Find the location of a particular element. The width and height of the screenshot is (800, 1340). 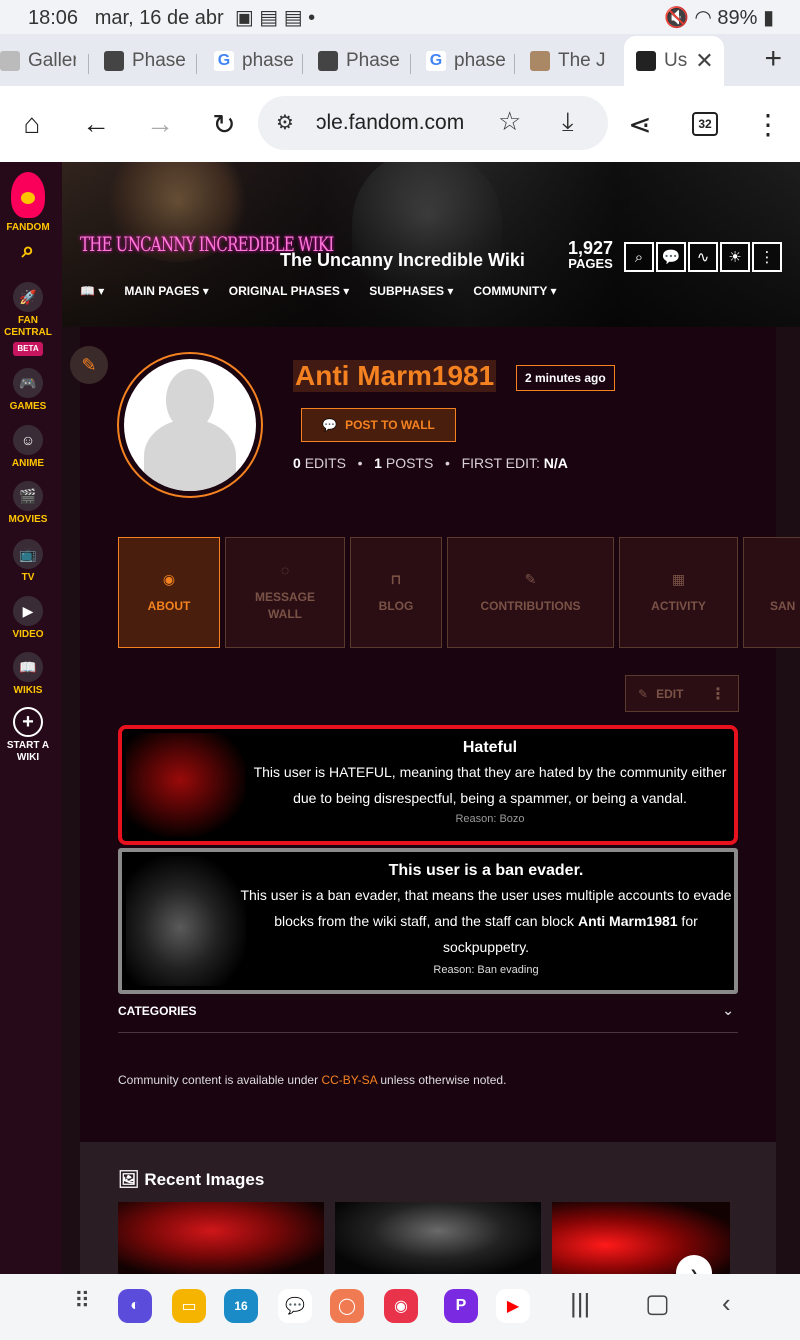

user-icon: ◉ is located at coordinates (169, 578).